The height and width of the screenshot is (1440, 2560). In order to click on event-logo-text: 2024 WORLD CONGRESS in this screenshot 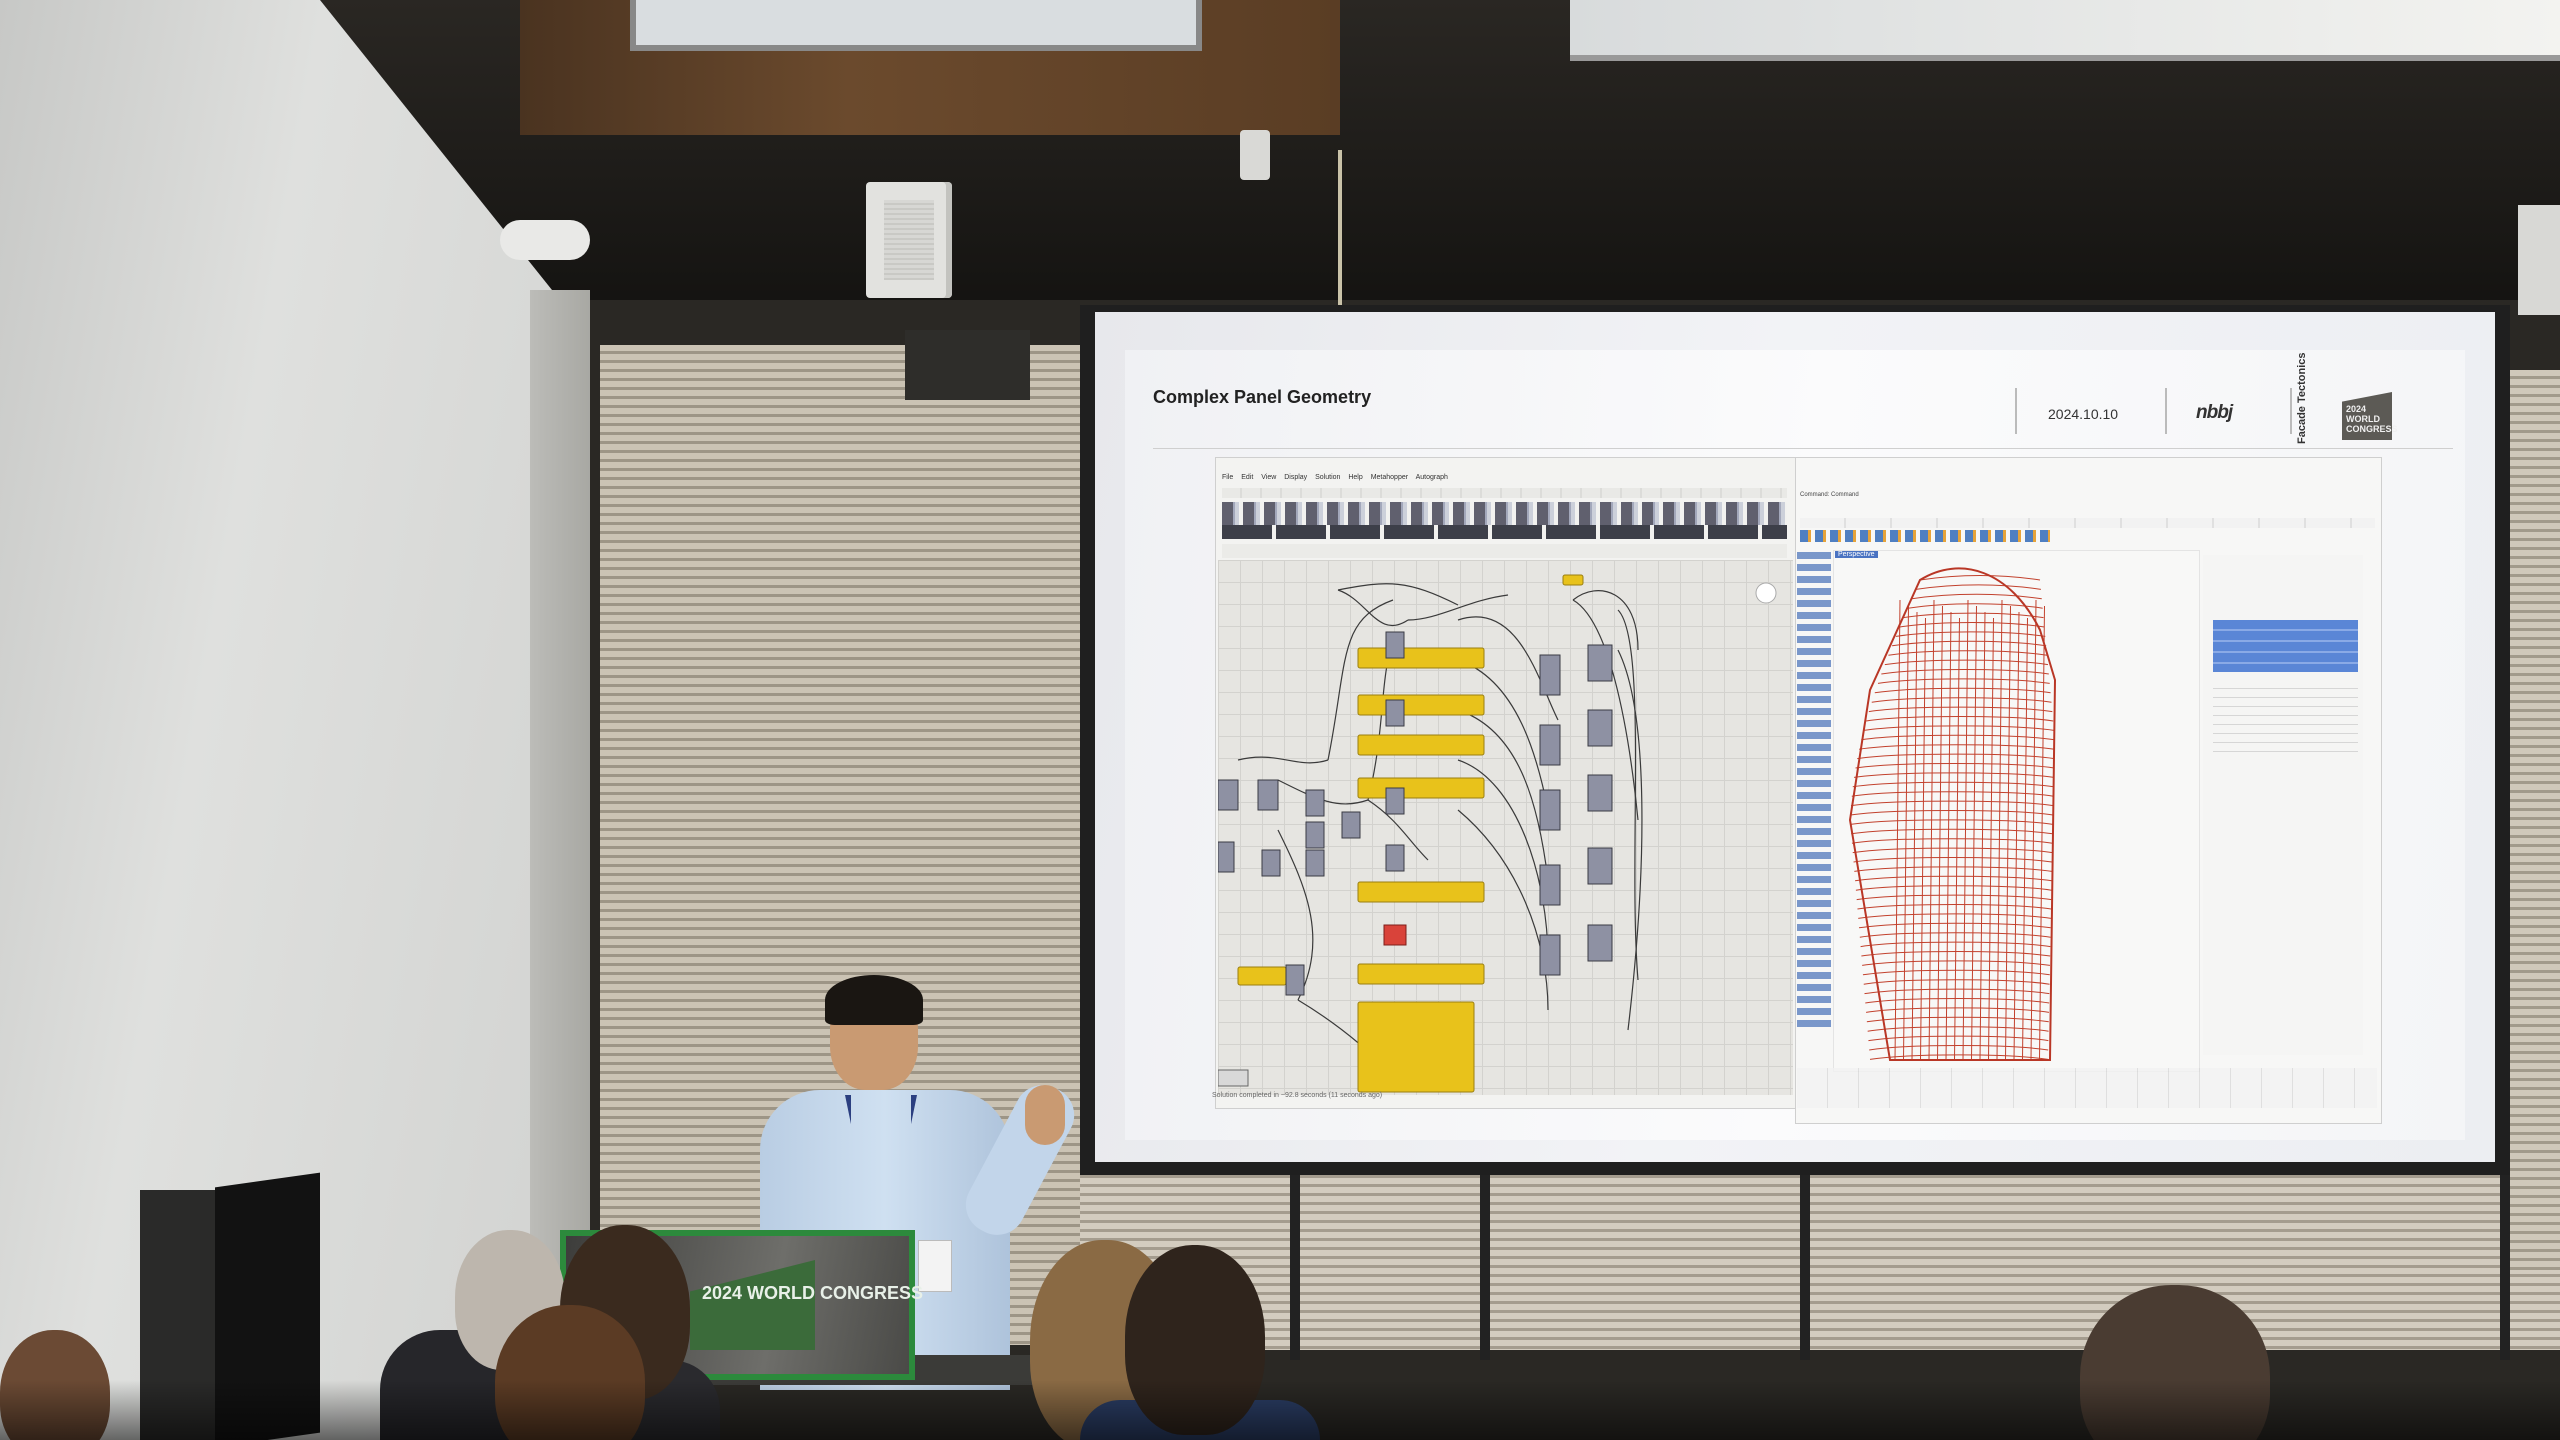, I will do `click(2372, 419)`.